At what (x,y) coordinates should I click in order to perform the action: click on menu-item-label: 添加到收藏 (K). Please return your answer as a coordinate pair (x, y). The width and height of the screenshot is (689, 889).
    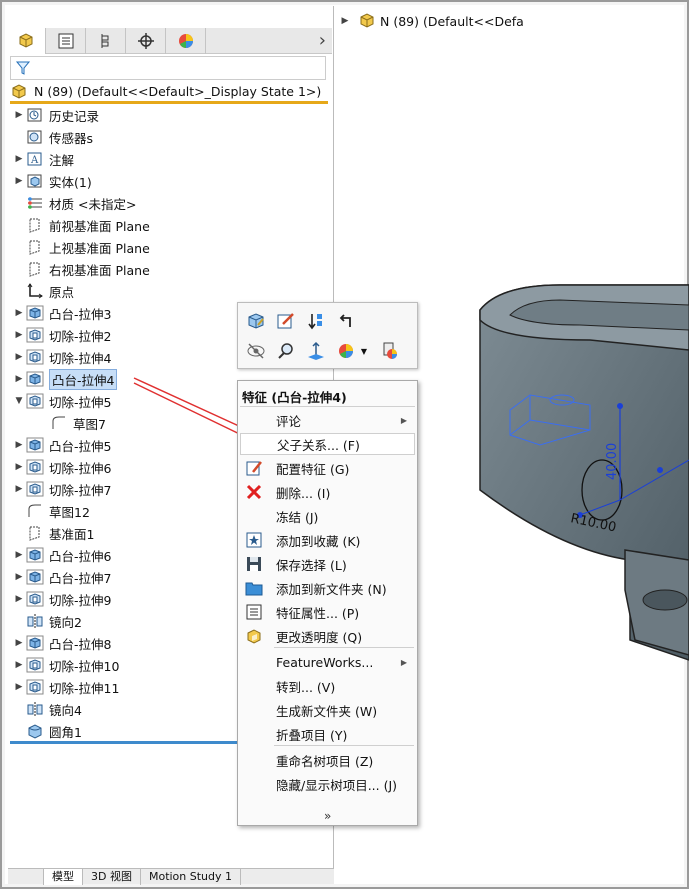
    Looking at the image, I should click on (318, 541).